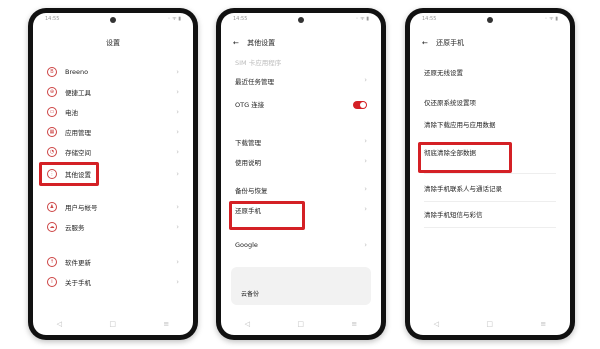 The image size is (600, 349). What do you see at coordinates (113, 72) in the screenshot?
I see `settings-item-breeno: B Breeno ›` at bounding box center [113, 72].